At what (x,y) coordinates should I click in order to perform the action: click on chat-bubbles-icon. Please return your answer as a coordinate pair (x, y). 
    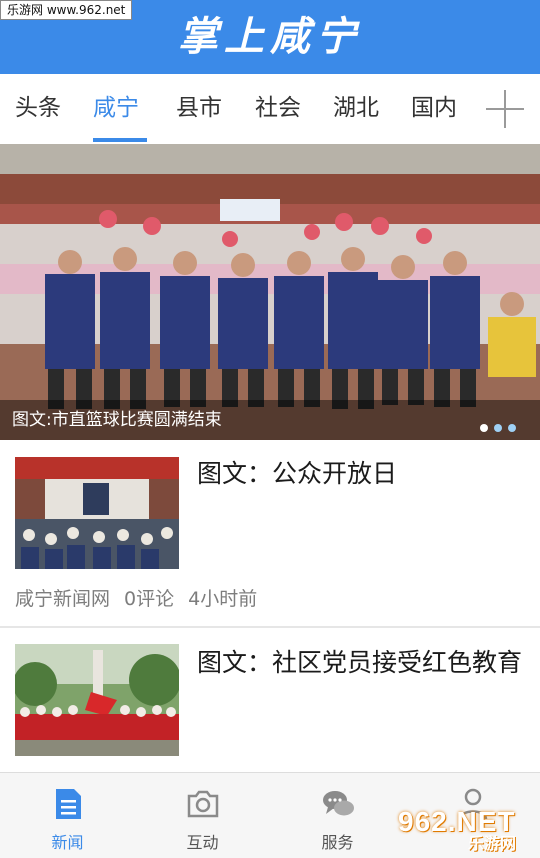
    Looking at the image, I should click on (338, 803).